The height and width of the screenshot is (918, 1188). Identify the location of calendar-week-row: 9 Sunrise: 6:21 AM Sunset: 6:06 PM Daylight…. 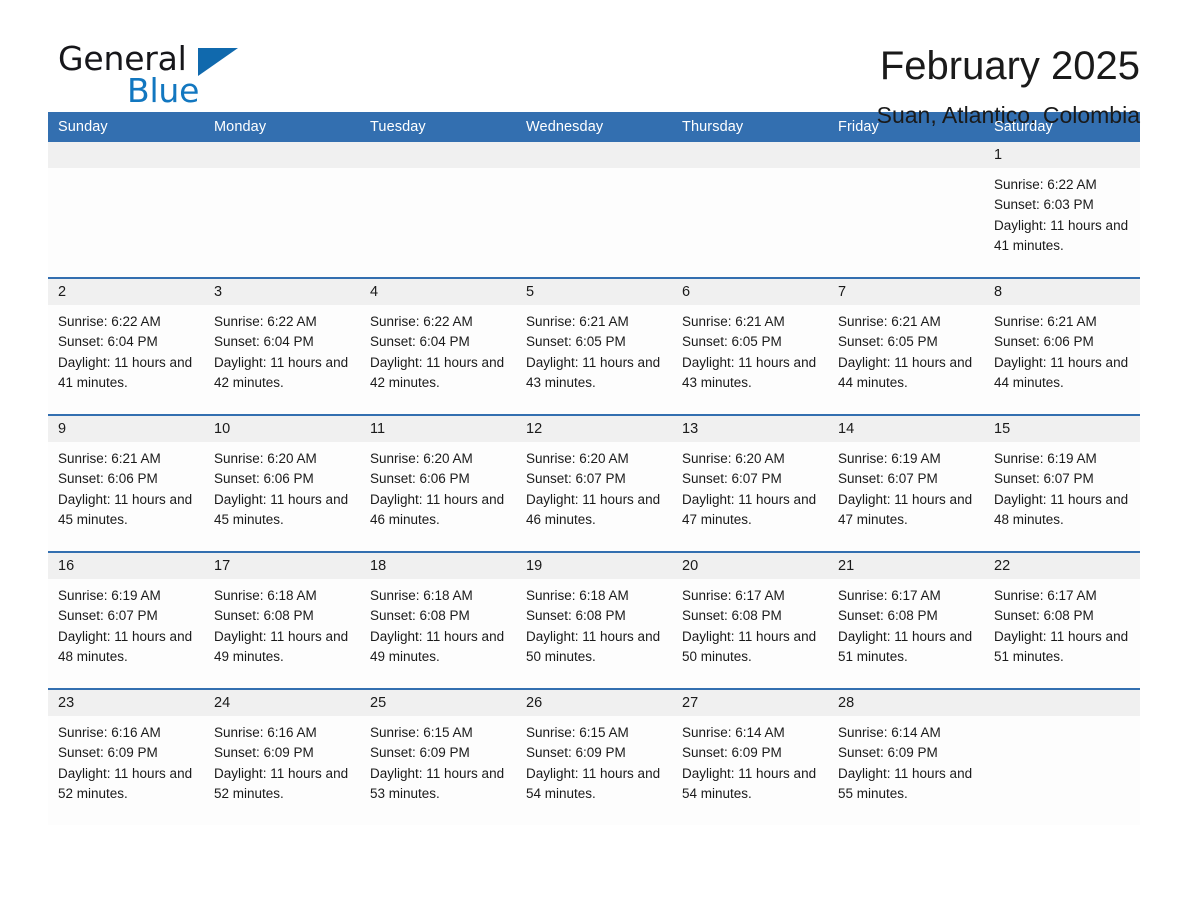
(594, 483).